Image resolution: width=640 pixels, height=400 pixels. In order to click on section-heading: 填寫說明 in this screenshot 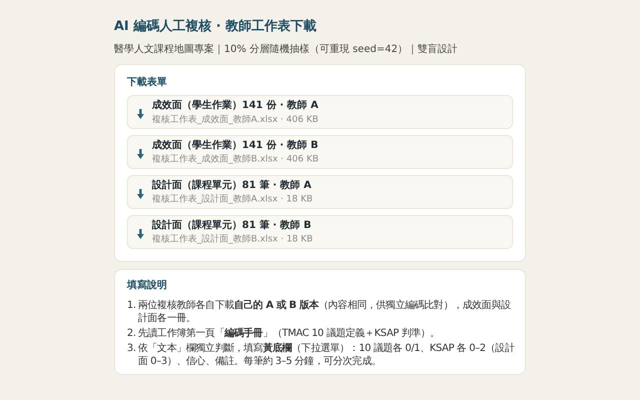, I will do `click(147, 286)`.